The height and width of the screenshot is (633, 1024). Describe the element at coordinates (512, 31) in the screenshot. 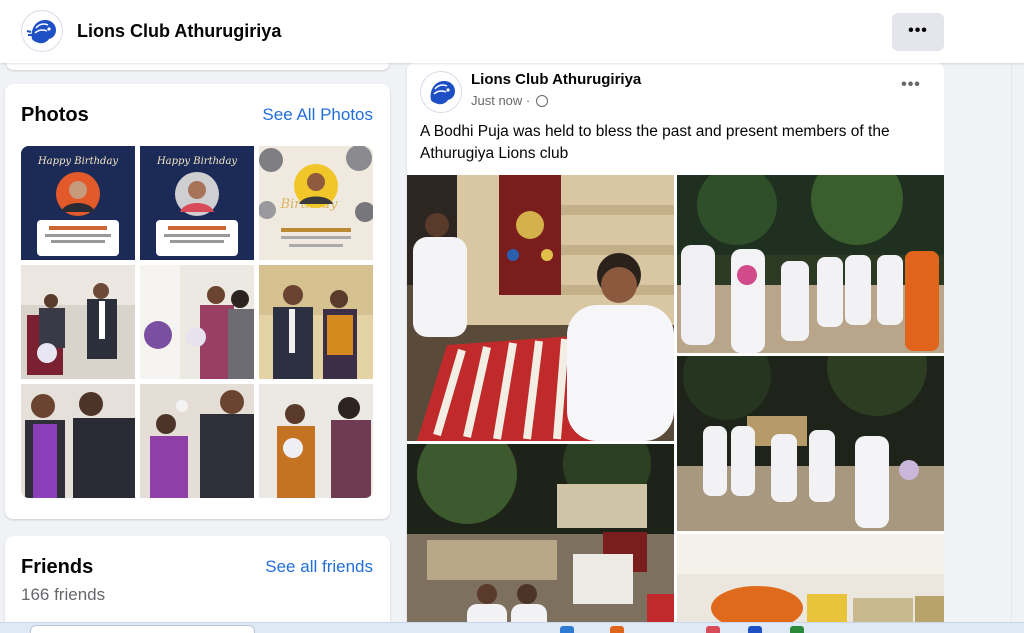

I see `page-header: Lions Club Athurugiriya •••` at that location.